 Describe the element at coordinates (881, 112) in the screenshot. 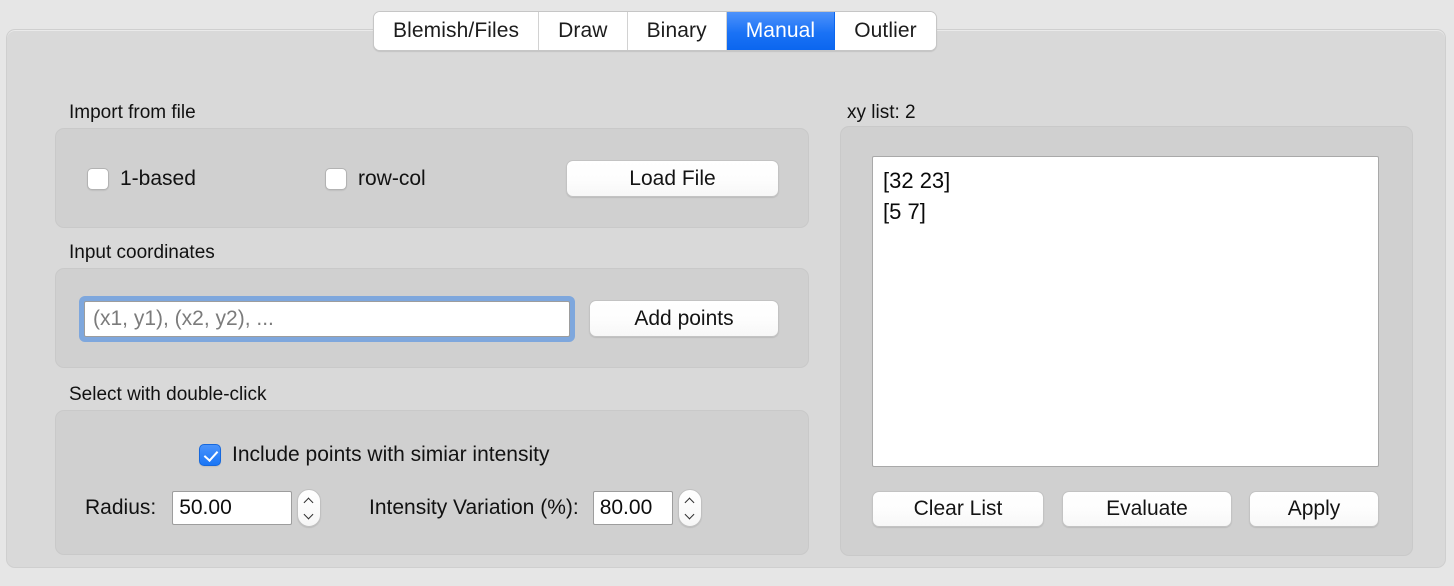

I see `xy-list-label: xy list: 2` at that location.